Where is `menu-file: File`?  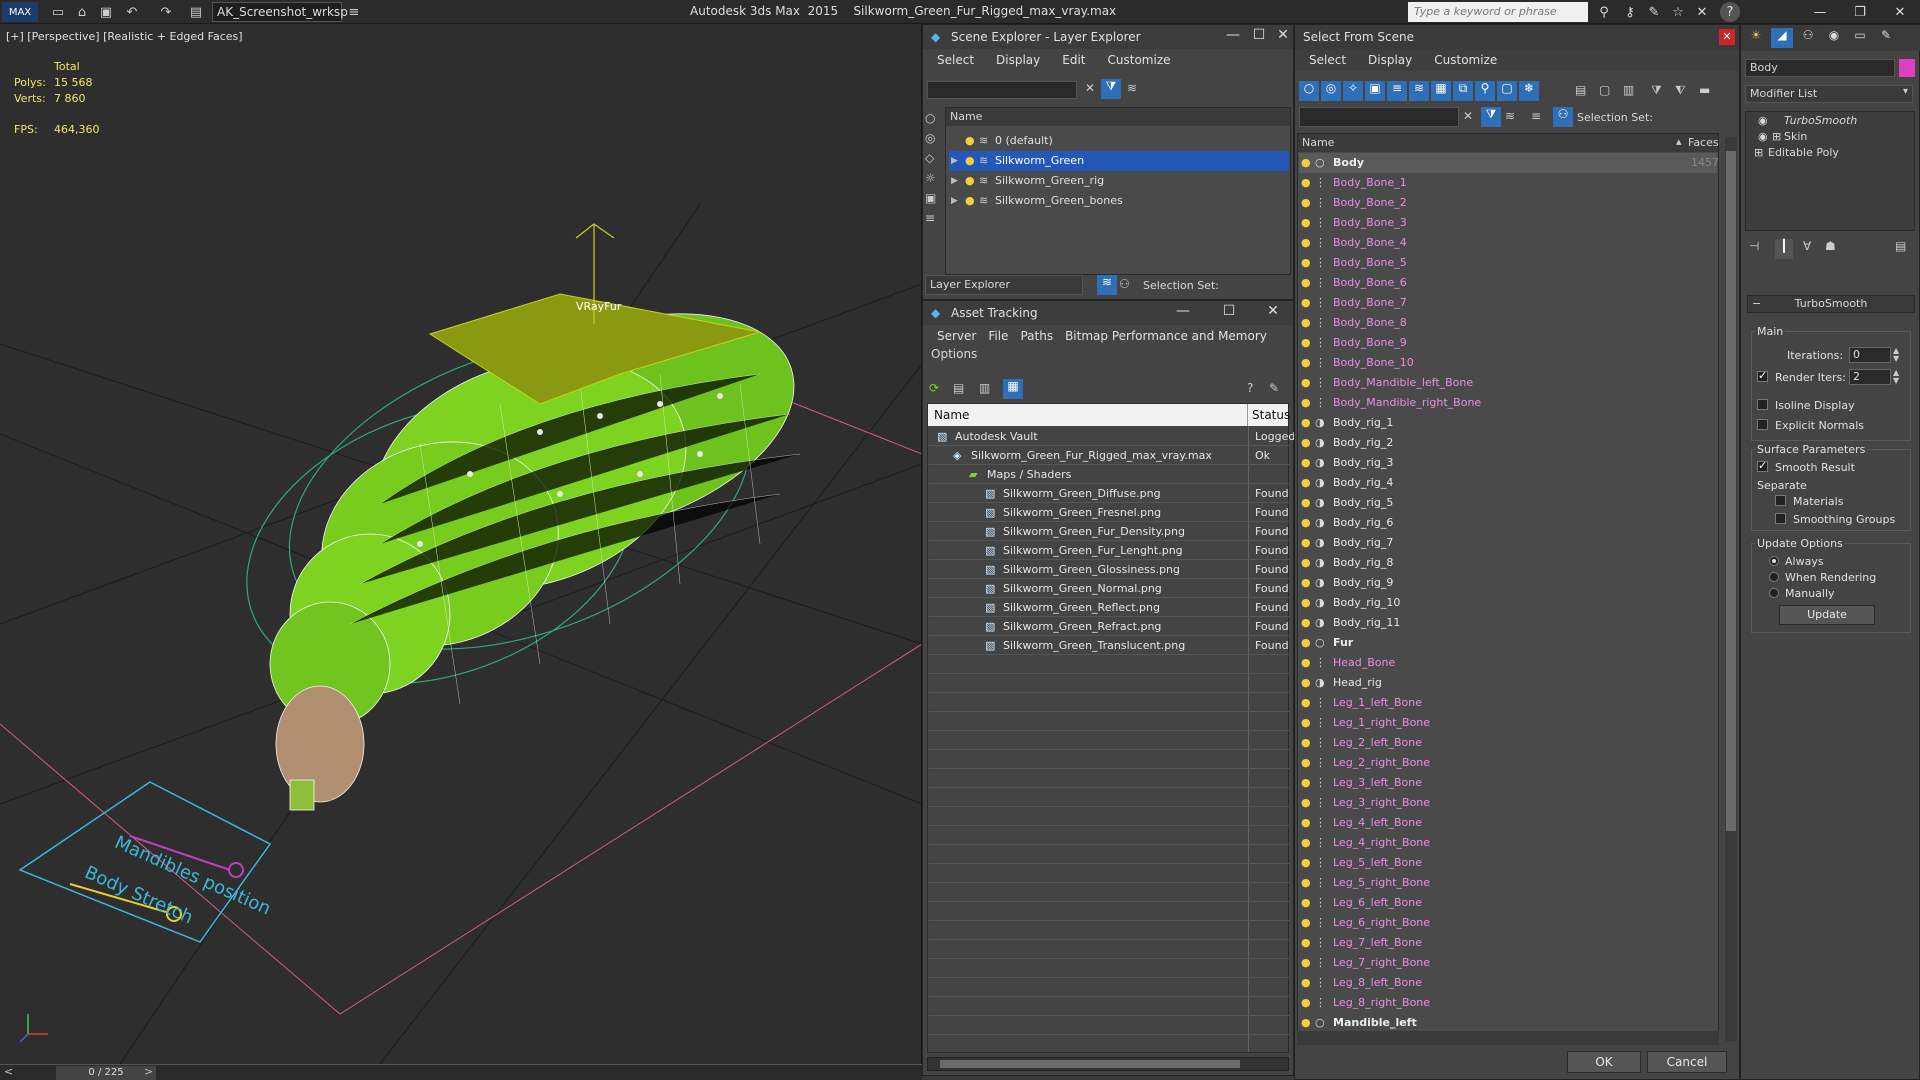
menu-file: File is located at coordinates (998, 336).